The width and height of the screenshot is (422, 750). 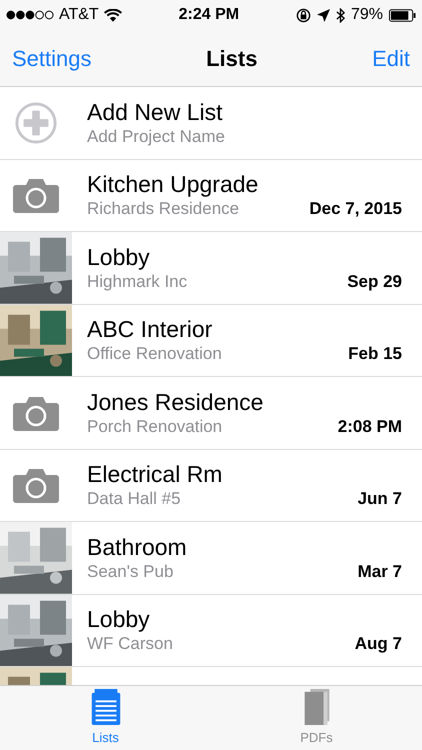 I want to click on battery-icon, so click(x=402, y=15).